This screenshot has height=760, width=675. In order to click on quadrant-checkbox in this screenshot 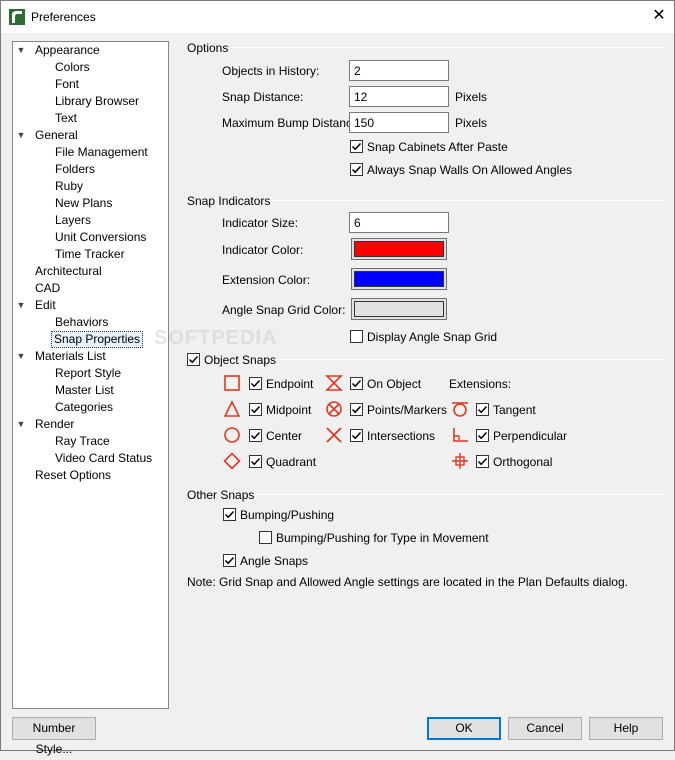, I will do `click(255, 461)`.